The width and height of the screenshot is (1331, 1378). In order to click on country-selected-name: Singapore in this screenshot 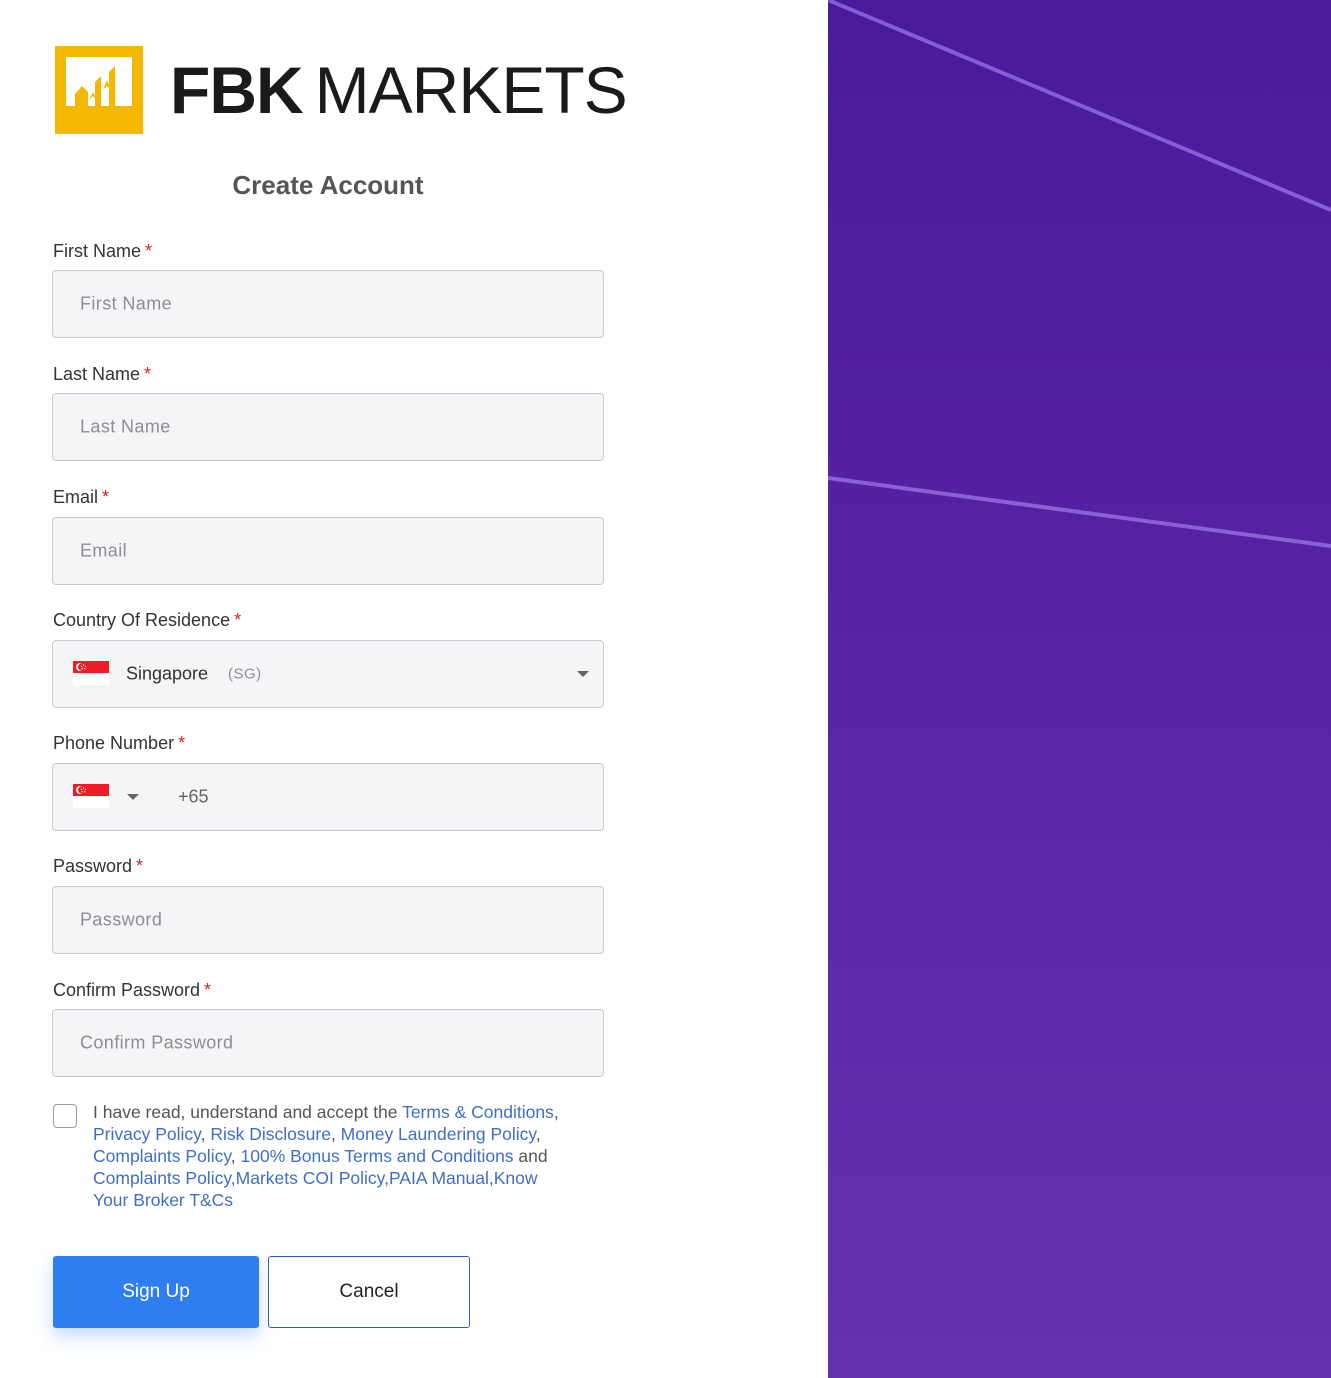, I will do `click(167, 673)`.